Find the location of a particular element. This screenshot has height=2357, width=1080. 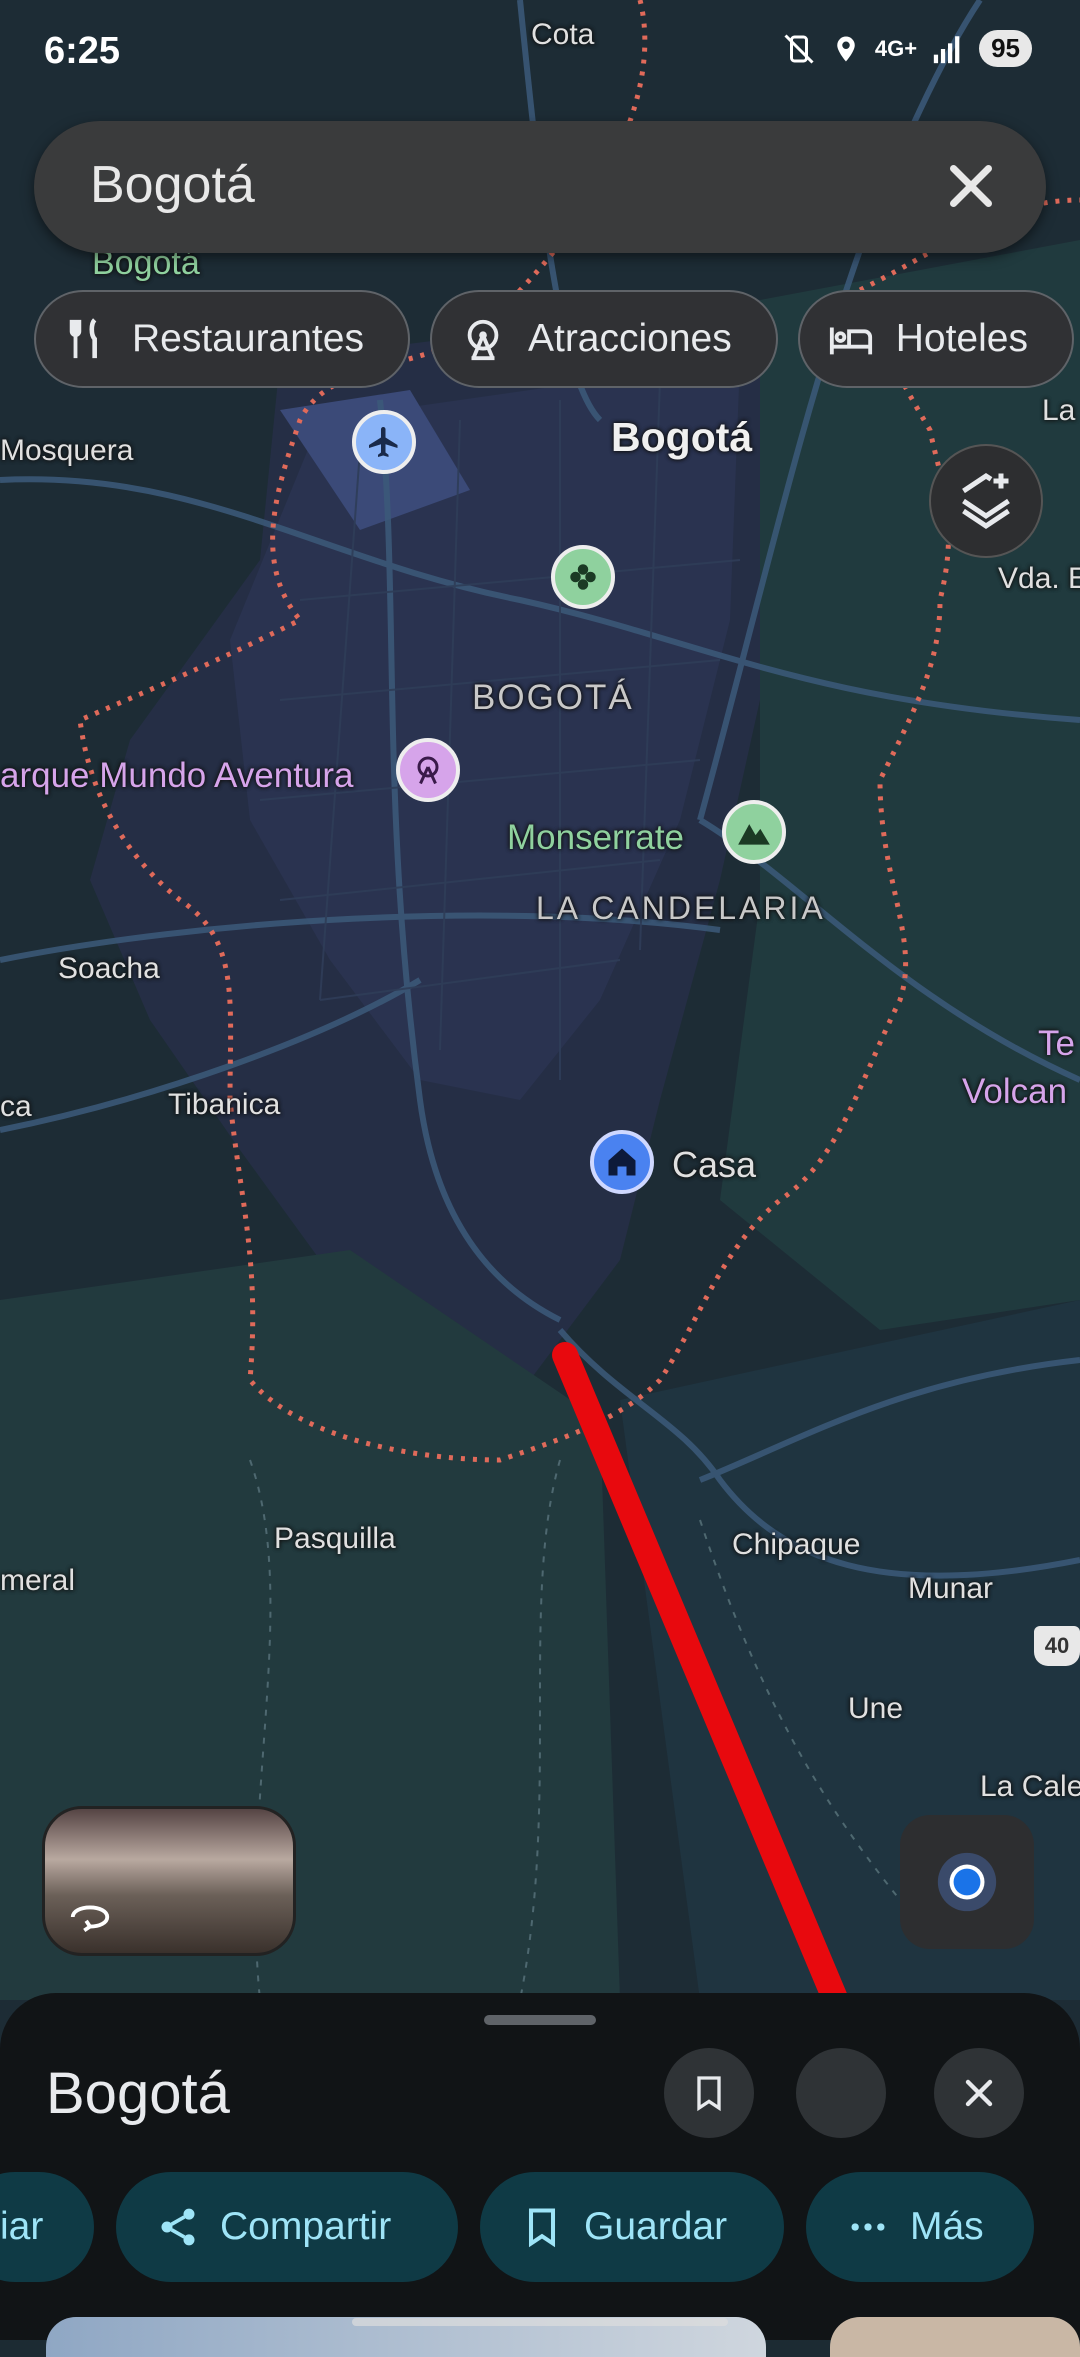

my-location-button is located at coordinates (967, 1882).